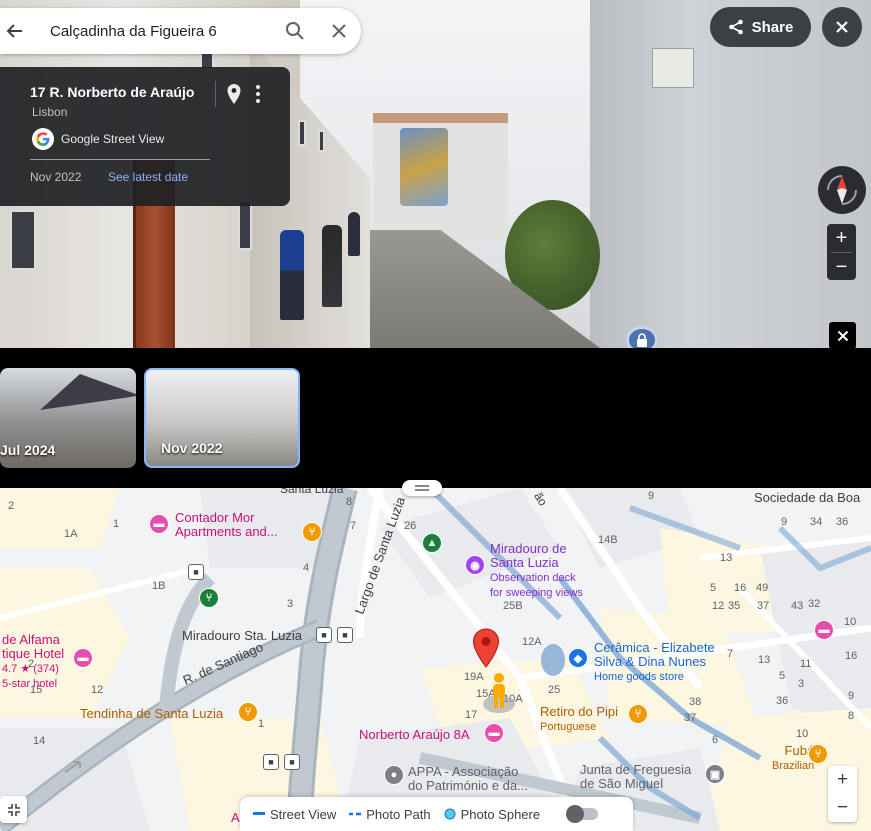 This screenshot has height=831, width=871. I want to click on close-timeline-icon, so click(842, 335).